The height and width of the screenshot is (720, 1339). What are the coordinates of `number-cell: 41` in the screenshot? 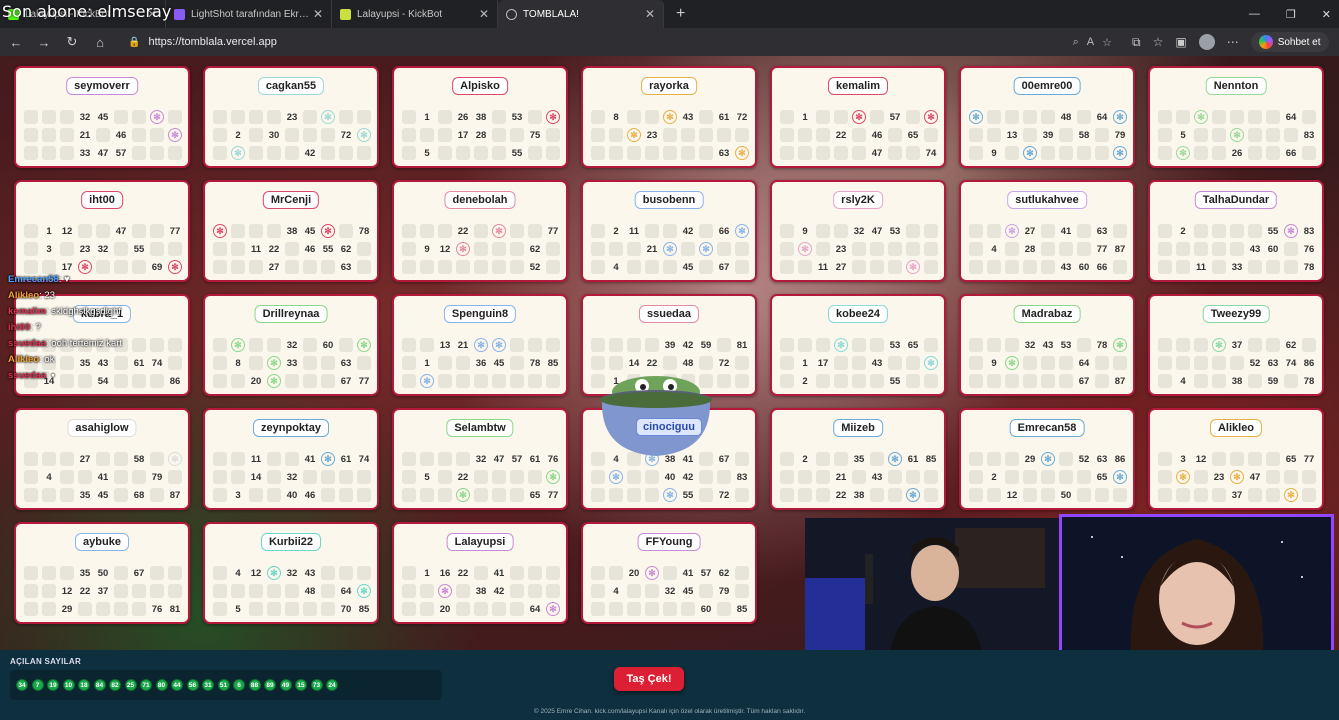 It's located at (103, 477).